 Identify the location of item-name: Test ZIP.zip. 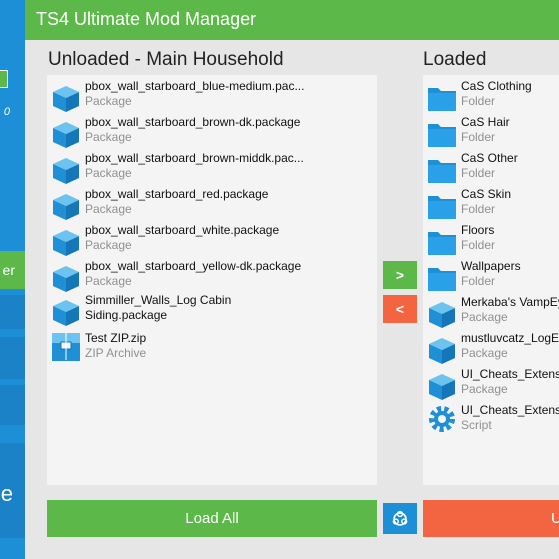
(116, 338).